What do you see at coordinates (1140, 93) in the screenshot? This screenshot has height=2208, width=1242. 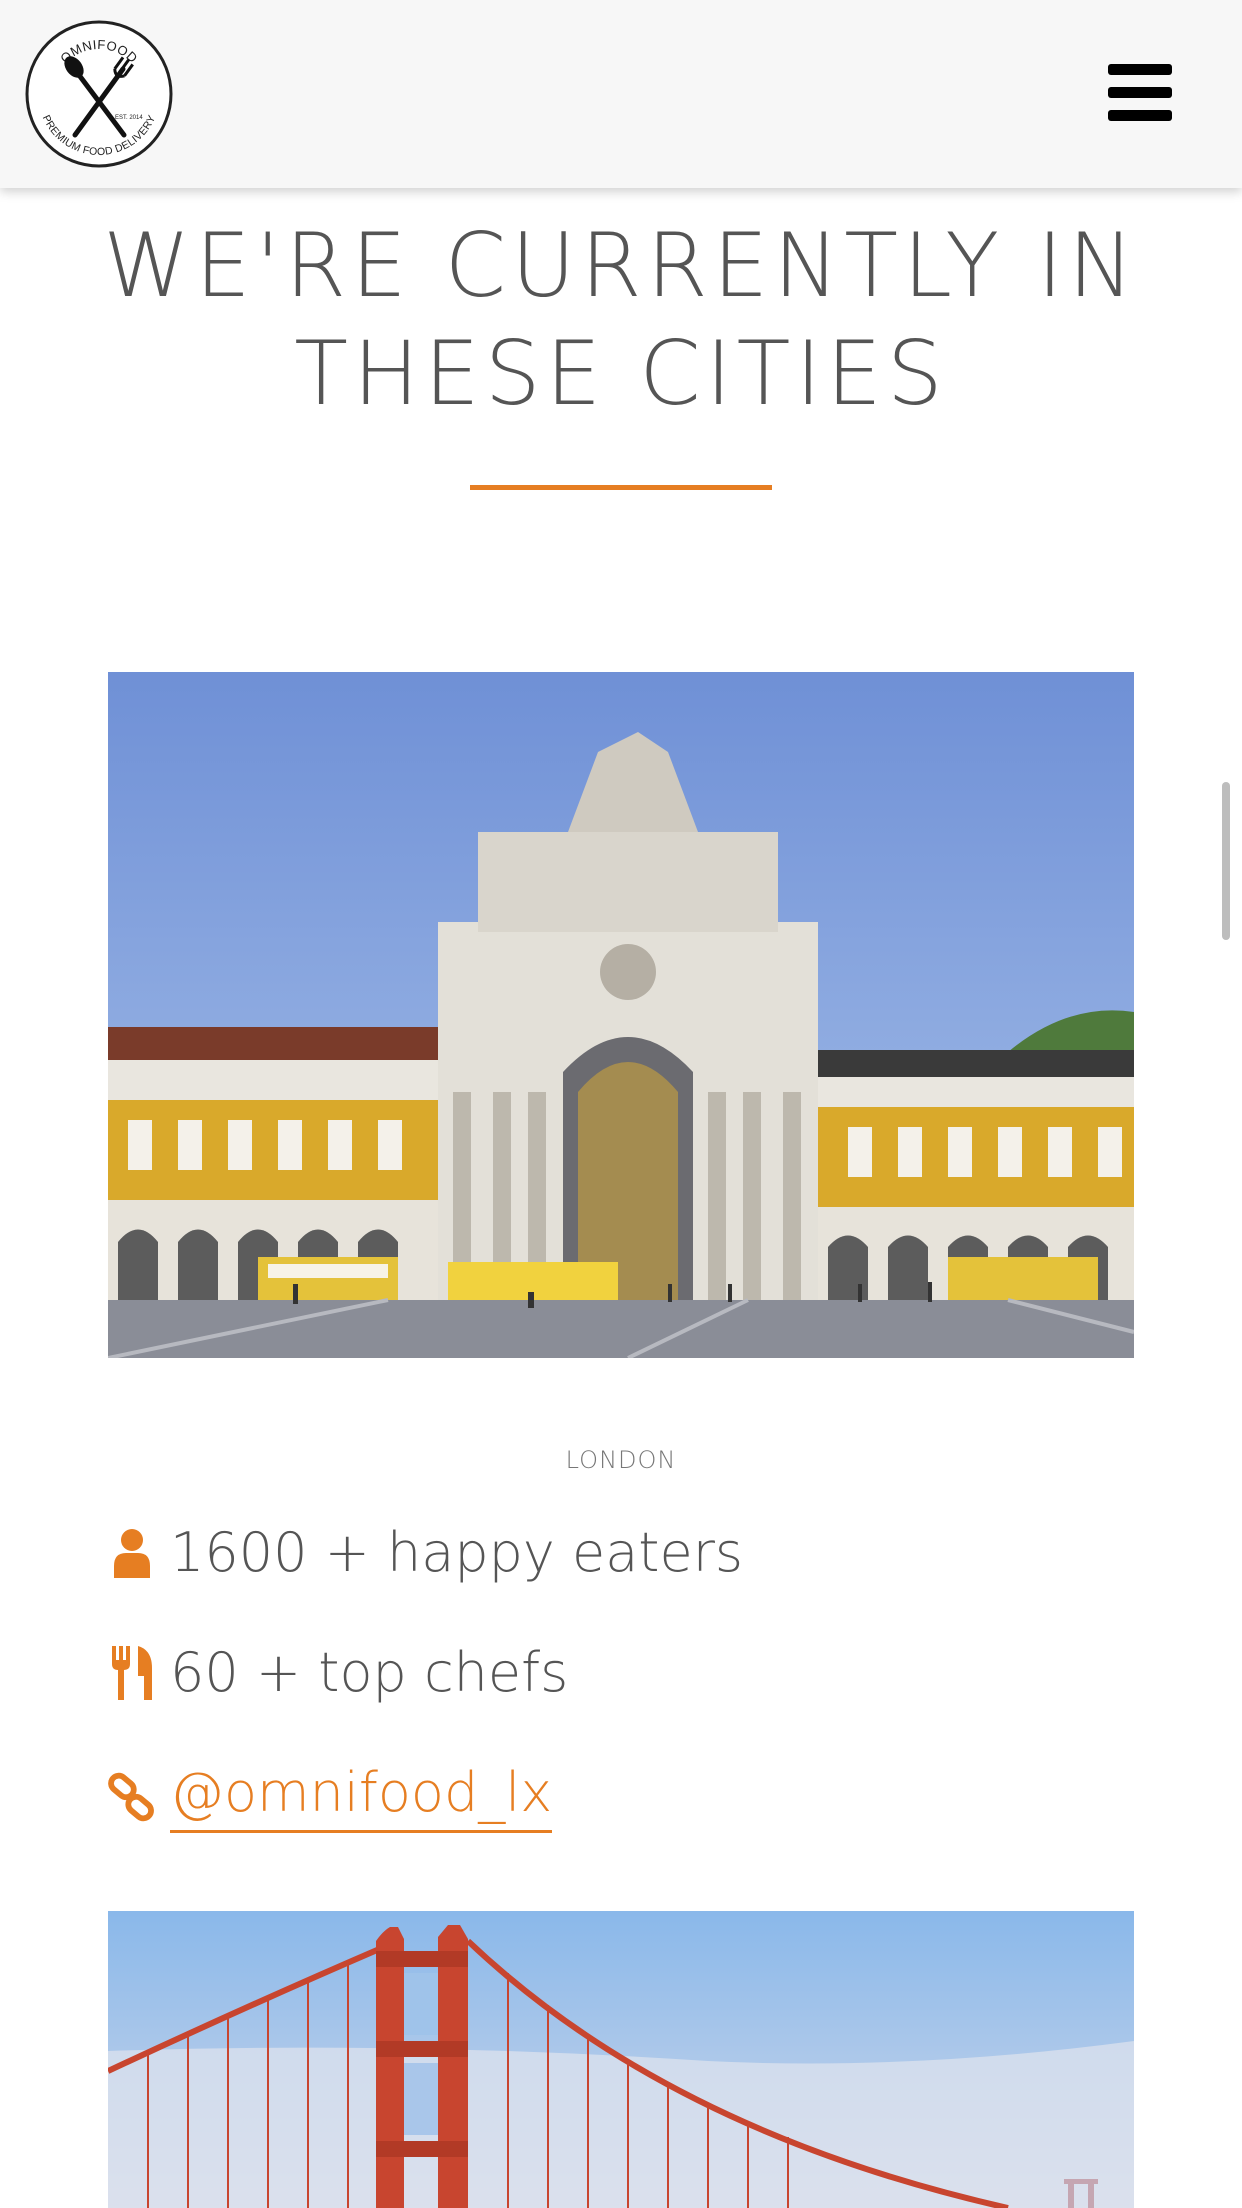 I see `hamburger-menu-icon` at bounding box center [1140, 93].